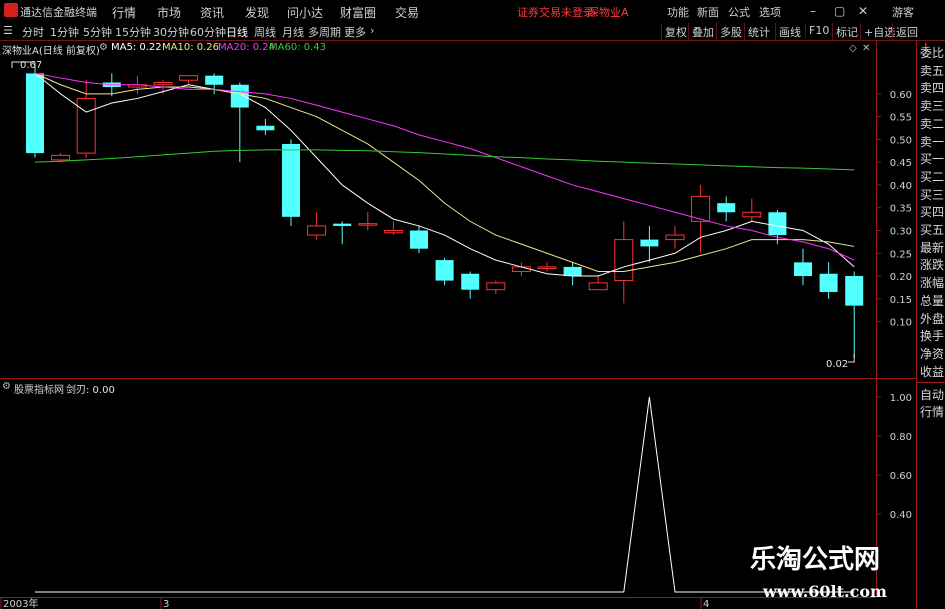  I want to click on price-tick-label: 0.25, so click(901, 254).